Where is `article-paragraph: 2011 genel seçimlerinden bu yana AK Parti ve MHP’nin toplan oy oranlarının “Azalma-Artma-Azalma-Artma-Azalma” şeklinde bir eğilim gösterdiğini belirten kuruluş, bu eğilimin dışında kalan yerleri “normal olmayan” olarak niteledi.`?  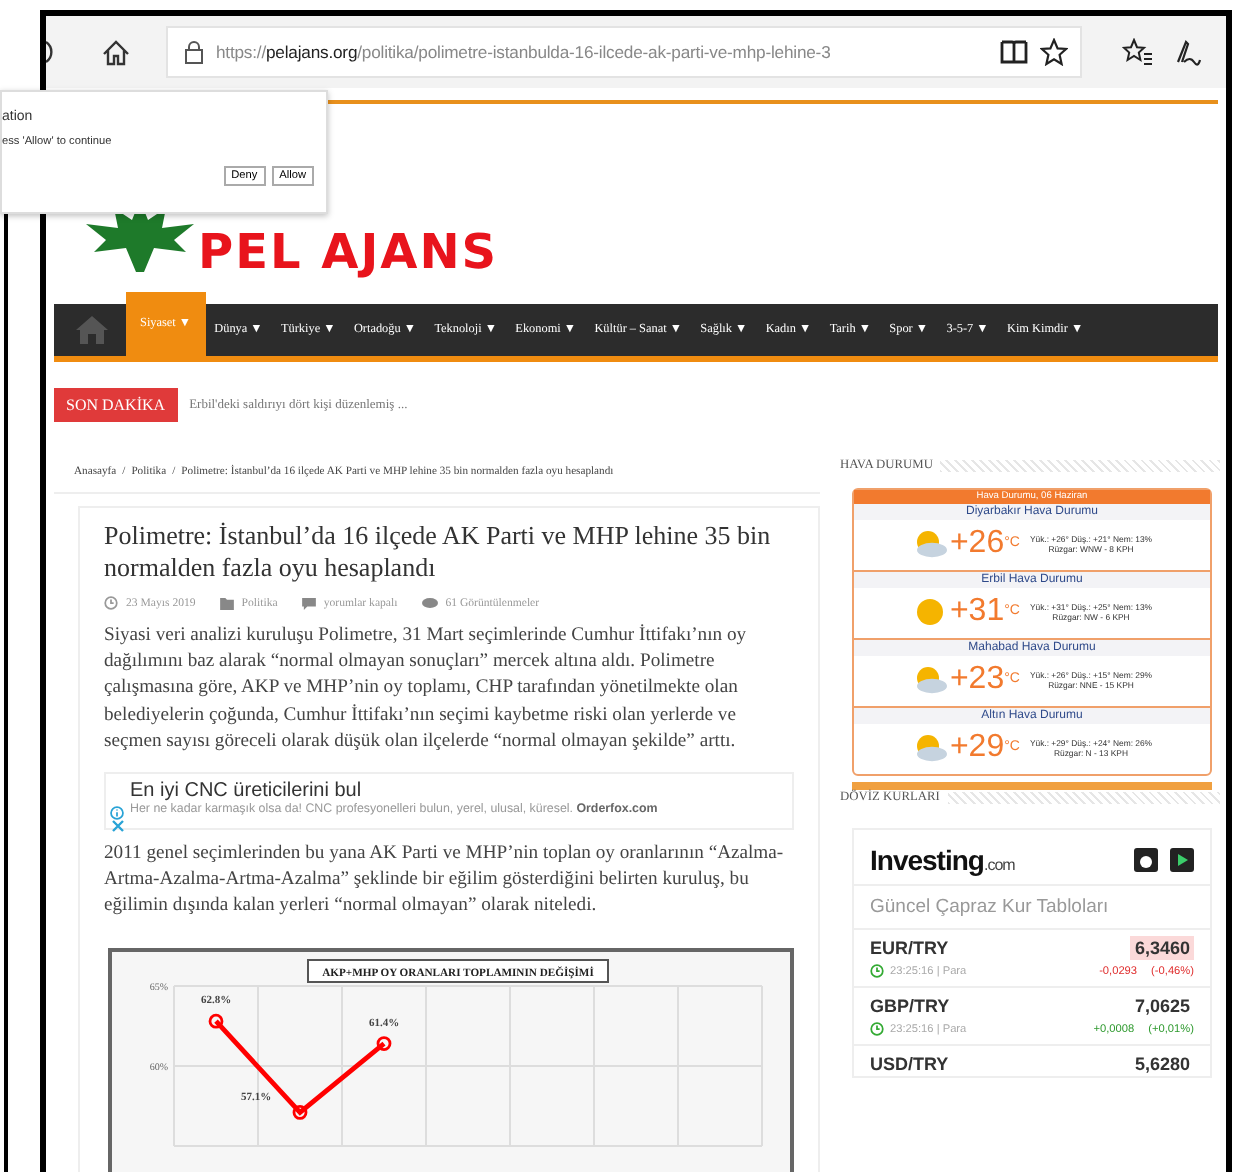
article-paragraph: 2011 genel seçimlerinden bu yana AK Parti ve MHP’nin toplan oy oranlarının “Azalma-Artma-Azalma-Artma-Azalma” şeklinde bir eğilim gösterdiğini belirten kuruluş, bu eğilimin dışında kalan yerleri “normal olmayan” olarak niteledi. is located at coordinates (445, 880).